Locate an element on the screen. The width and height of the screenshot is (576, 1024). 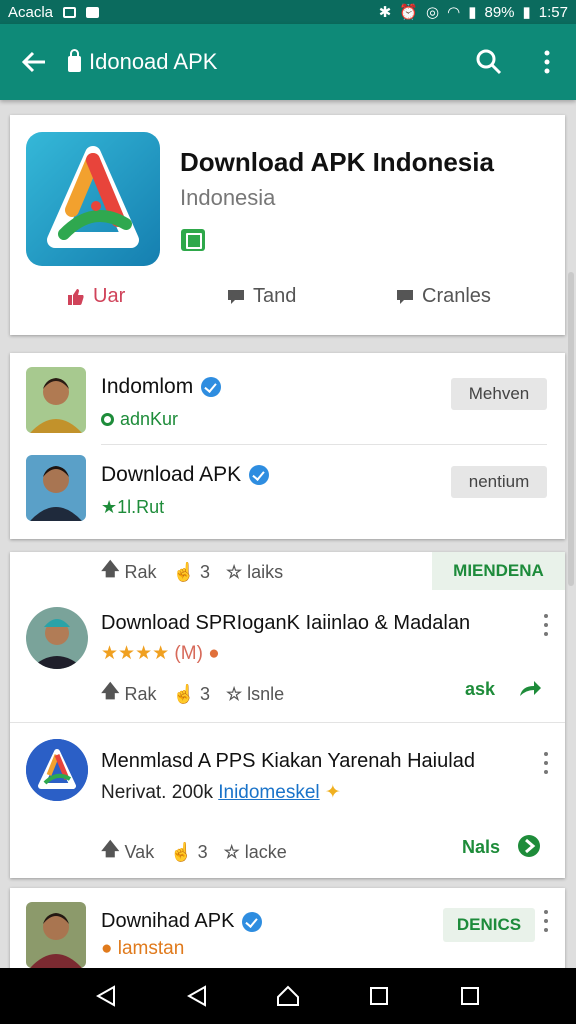
like-button: Uar is located at coordinates (96, 296).